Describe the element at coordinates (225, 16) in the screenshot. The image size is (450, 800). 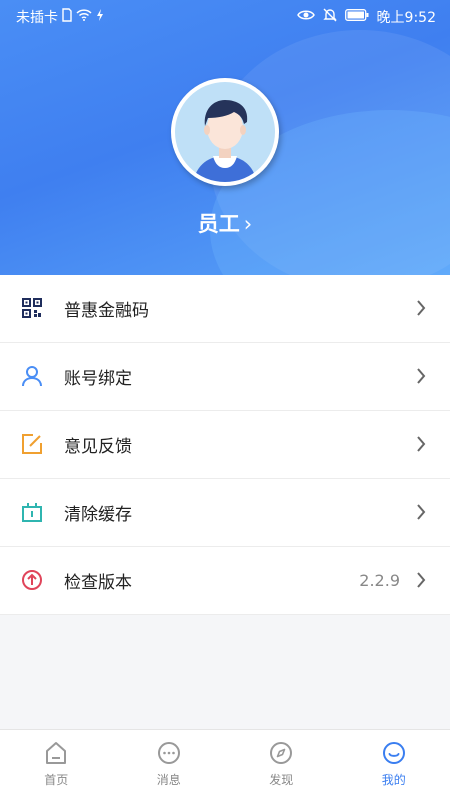
I see `status-bar: 未插卡 晚上9:52` at that location.